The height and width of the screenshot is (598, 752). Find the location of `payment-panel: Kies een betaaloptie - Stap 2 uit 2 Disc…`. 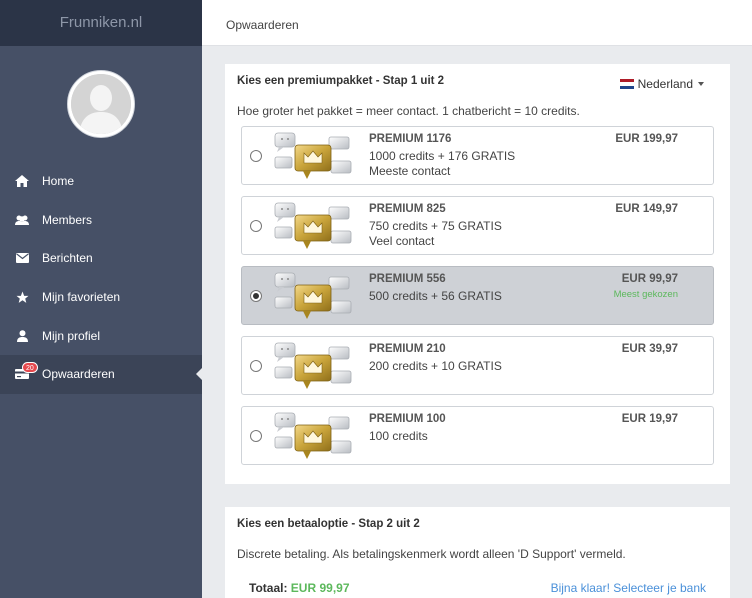

payment-panel: Kies een betaaloptie - Stap 2 uit 2 Disc… is located at coordinates (477, 552).